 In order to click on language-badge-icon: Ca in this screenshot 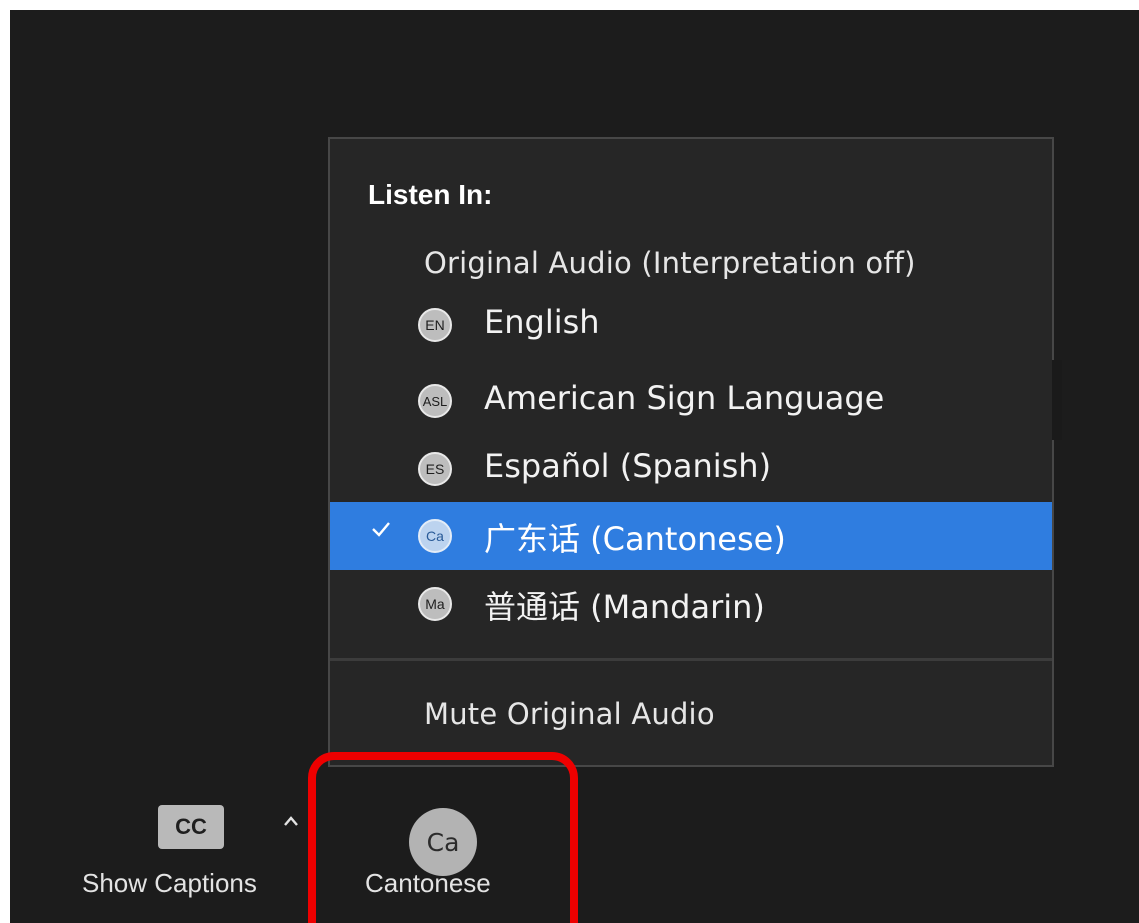, I will do `click(435, 536)`.